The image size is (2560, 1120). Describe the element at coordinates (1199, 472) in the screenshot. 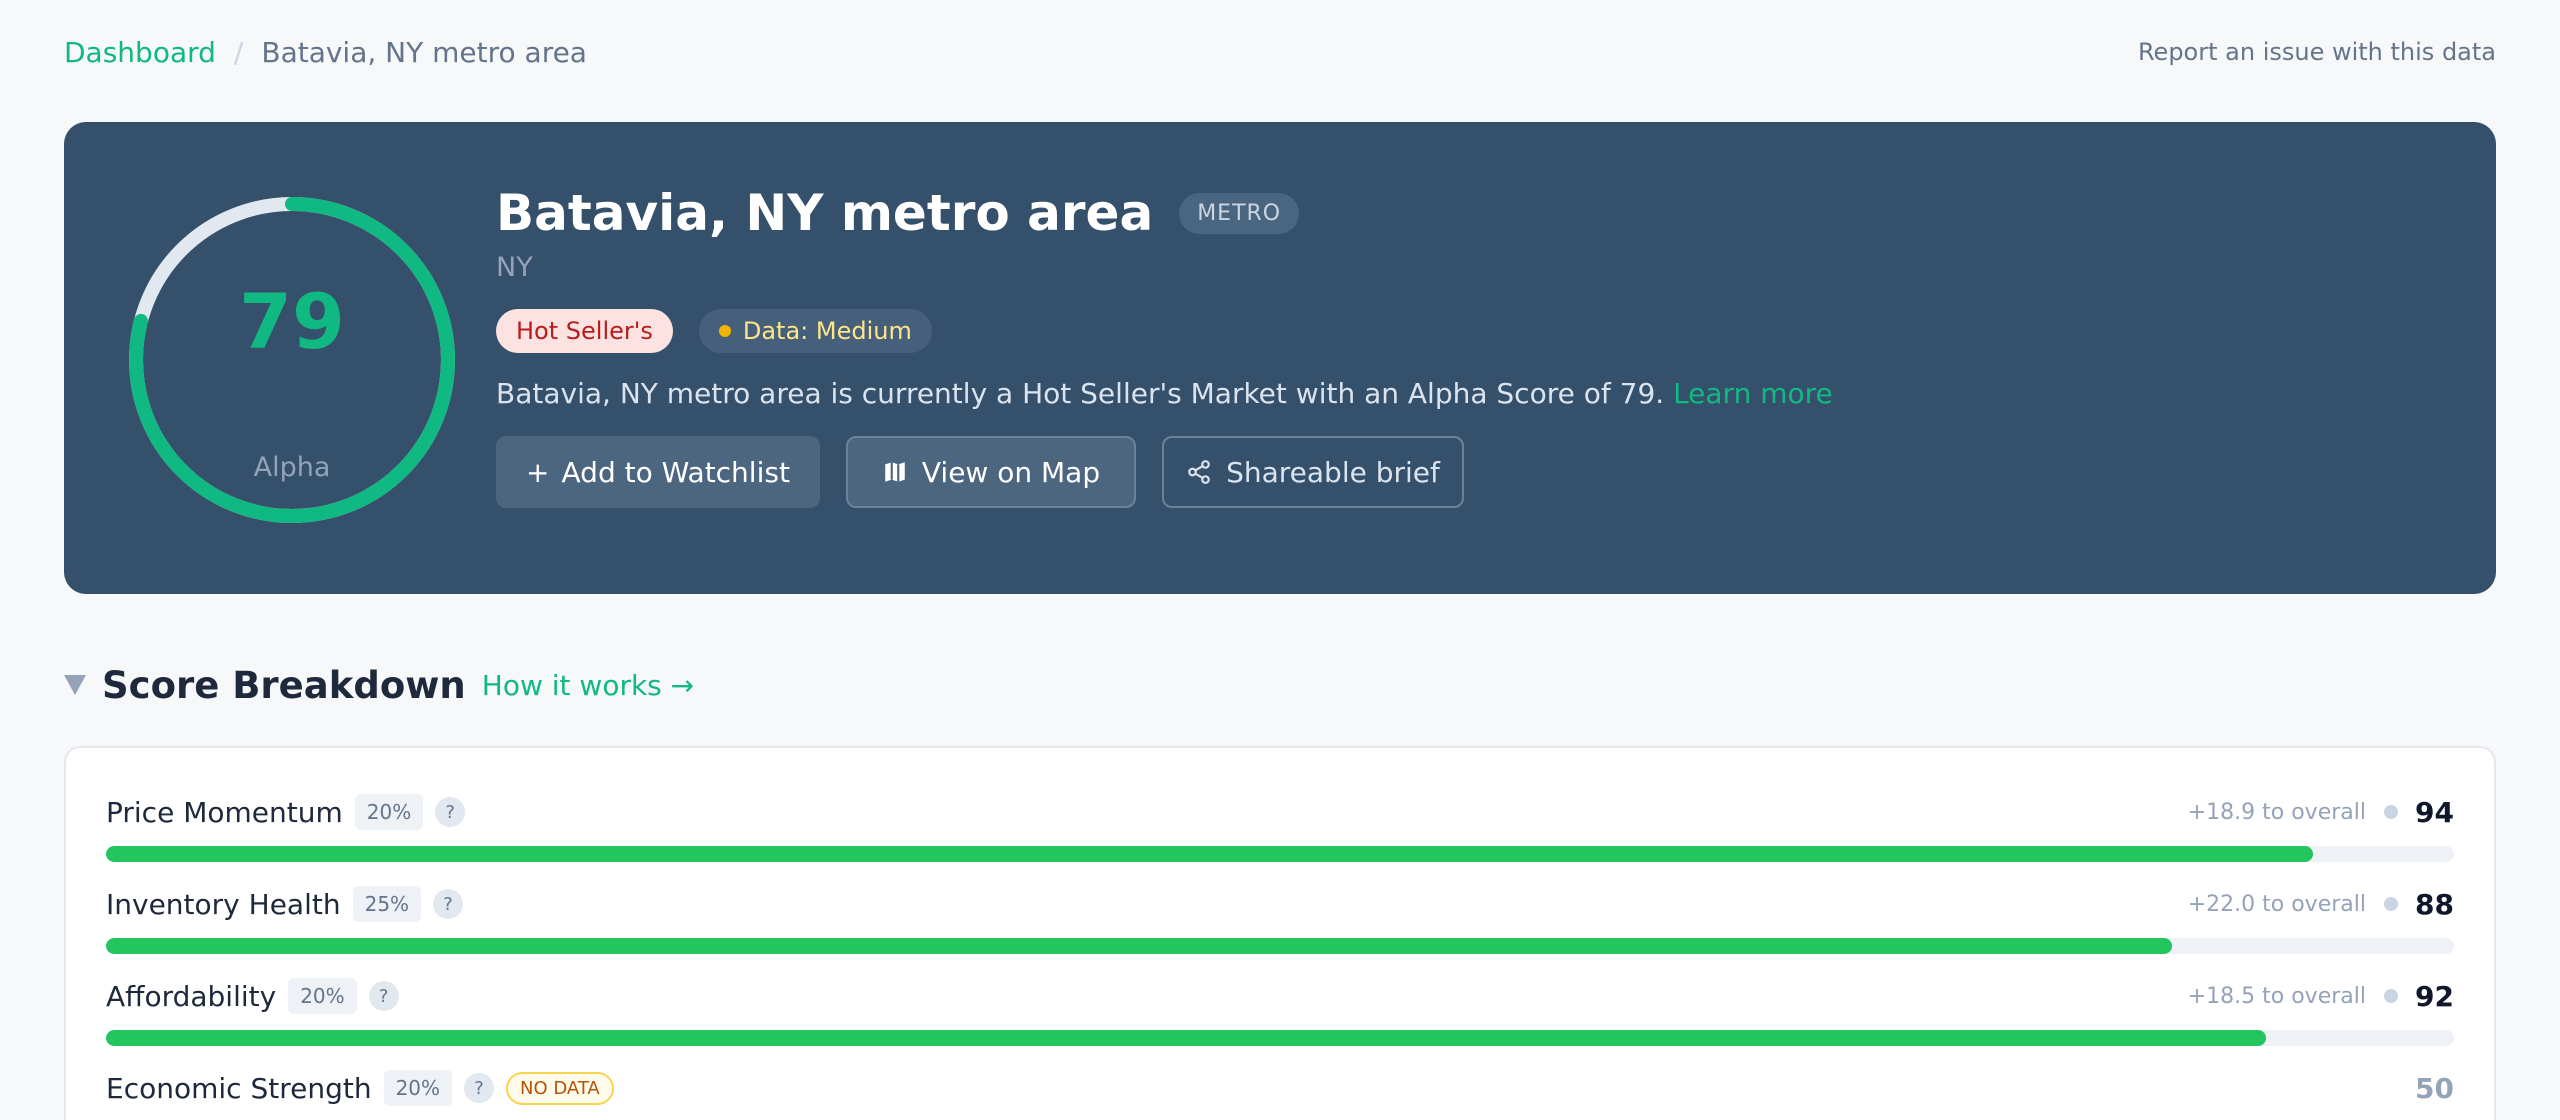

I see `share-icon` at that location.